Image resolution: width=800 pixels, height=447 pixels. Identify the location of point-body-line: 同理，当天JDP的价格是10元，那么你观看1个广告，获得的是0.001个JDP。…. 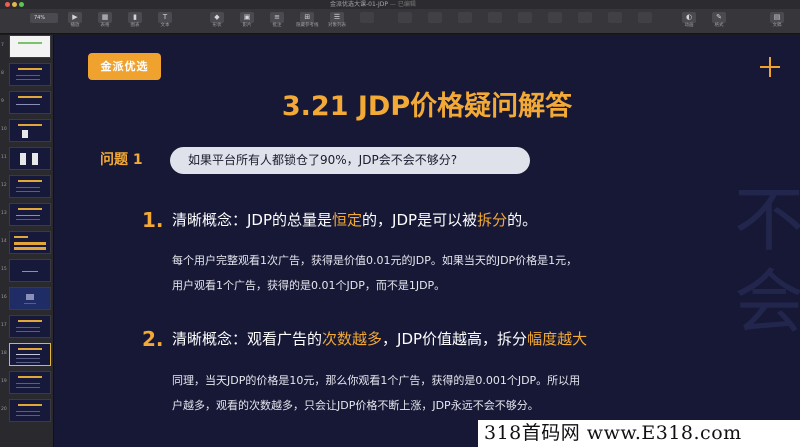
(376, 380).